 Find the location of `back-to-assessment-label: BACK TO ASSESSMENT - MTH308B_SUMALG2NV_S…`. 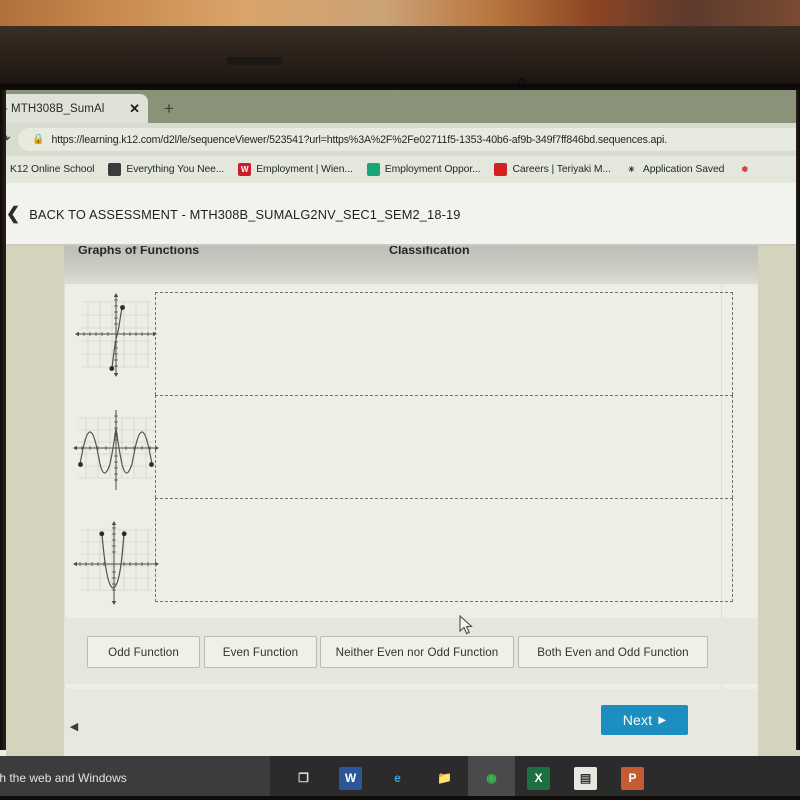

back-to-assessment-label: BACK TO ASSESSMENT - MTH308B_SUMALG2NV_S… is located at coordinates (245, 214).